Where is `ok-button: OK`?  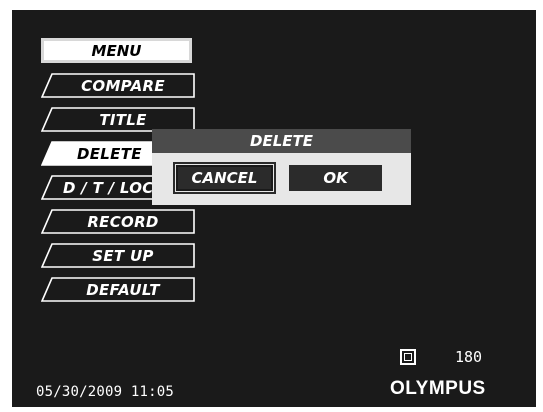
ok-button: OK is located at coordinates (335, 178).